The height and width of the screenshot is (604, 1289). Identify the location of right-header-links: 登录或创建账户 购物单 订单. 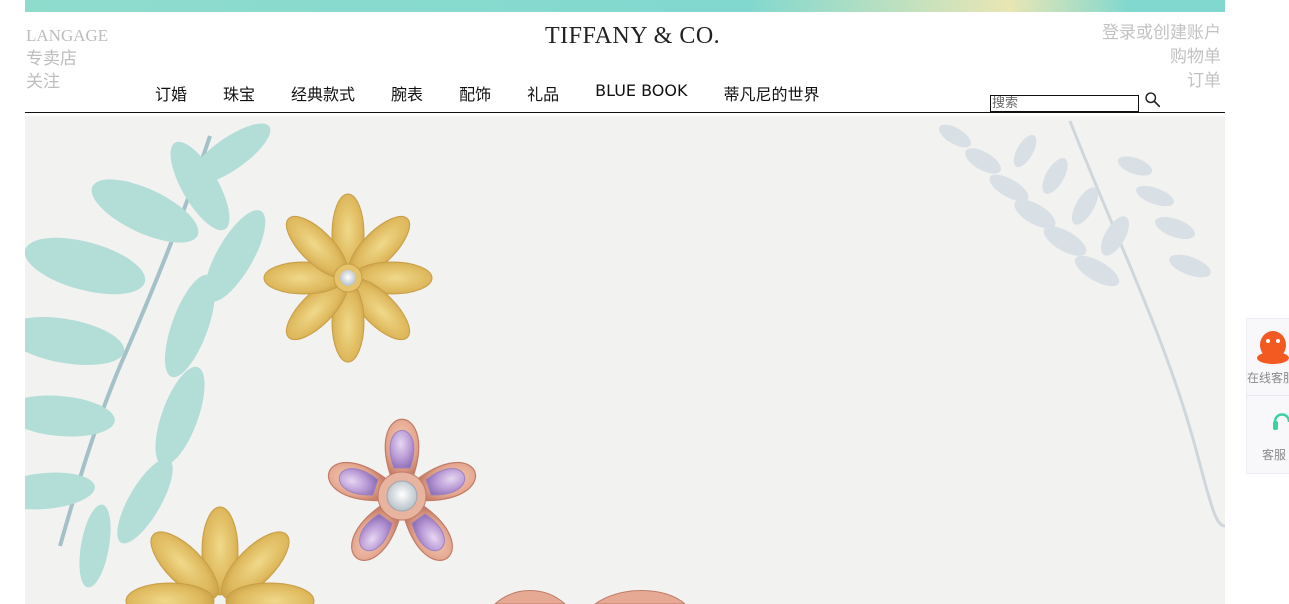
(1161, 57).